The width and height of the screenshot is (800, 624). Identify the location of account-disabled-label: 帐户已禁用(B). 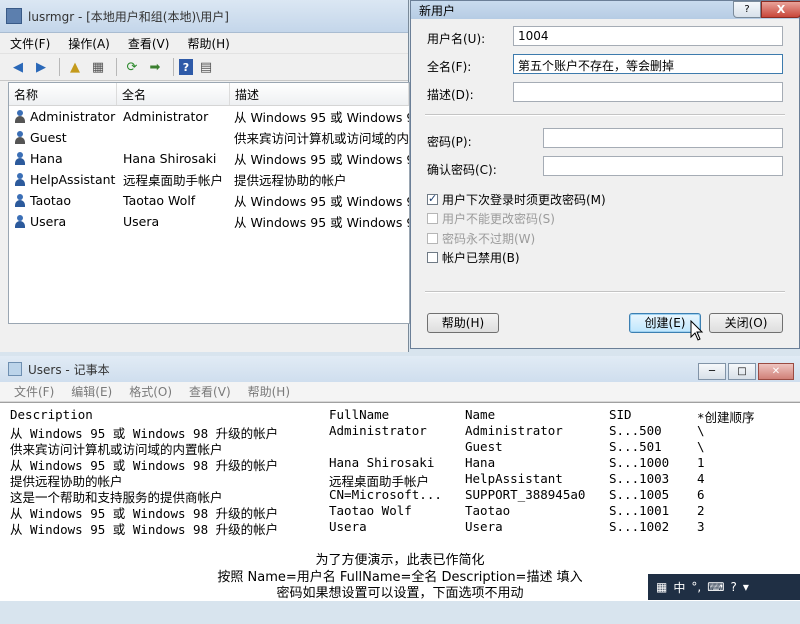
(481, 258).